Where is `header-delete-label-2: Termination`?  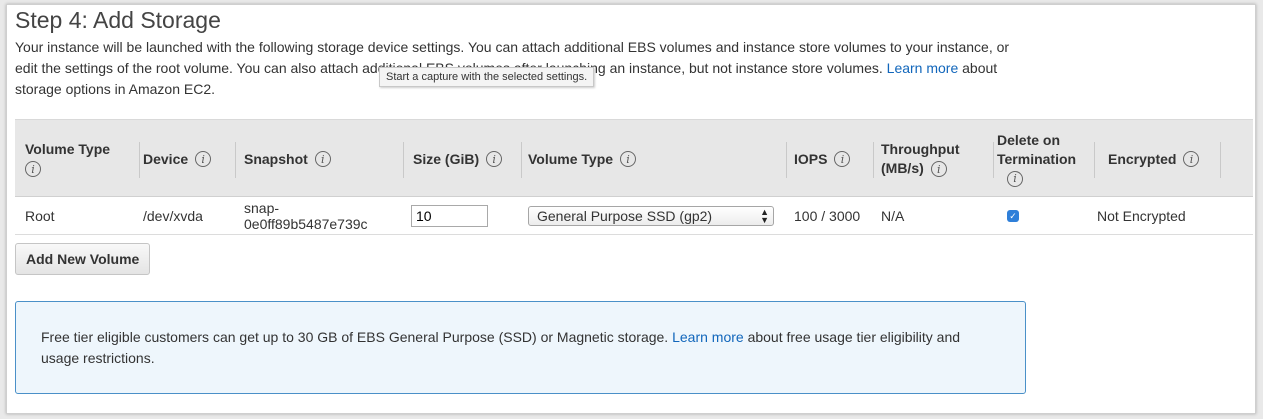
header-delete-label-2: Termination is located at coordinates (1037, 158).